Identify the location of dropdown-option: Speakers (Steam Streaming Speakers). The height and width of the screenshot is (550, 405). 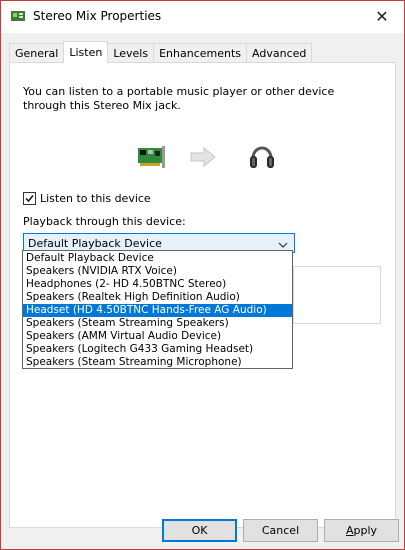
(157, 323).